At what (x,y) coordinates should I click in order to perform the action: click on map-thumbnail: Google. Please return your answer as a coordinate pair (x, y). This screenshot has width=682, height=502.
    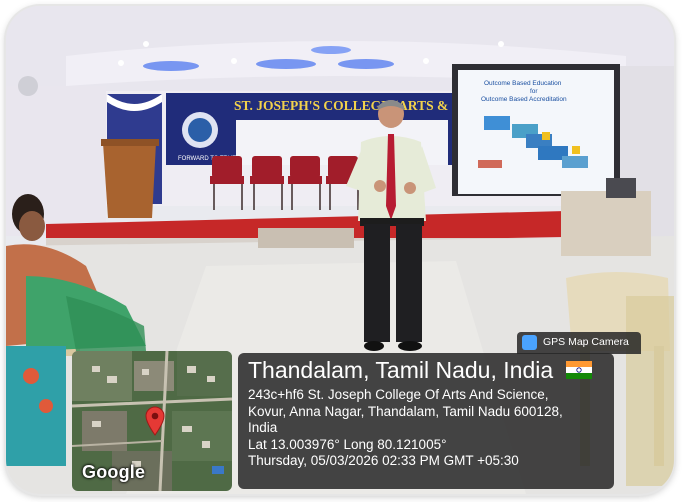
    Looking at the image, I should click on (152, 421).